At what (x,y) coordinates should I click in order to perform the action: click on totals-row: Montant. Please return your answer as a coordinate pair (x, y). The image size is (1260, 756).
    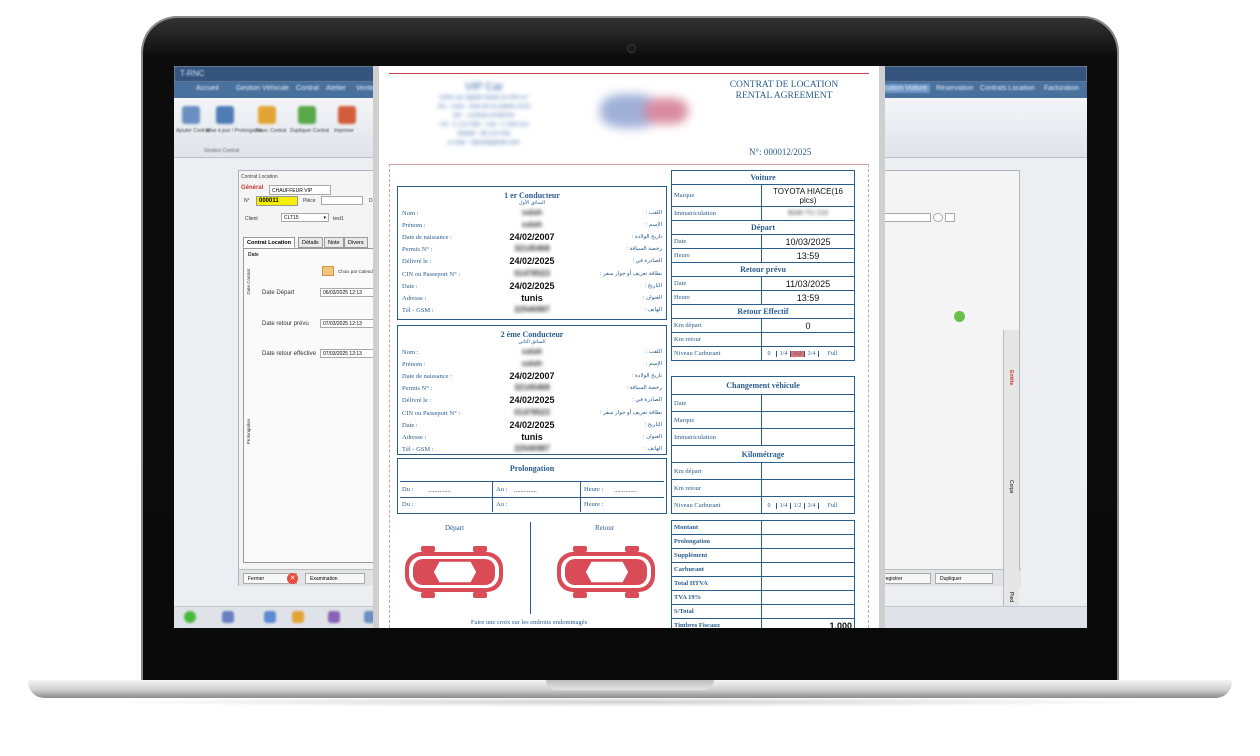
    Looking at the image, I should click on (763, 527).